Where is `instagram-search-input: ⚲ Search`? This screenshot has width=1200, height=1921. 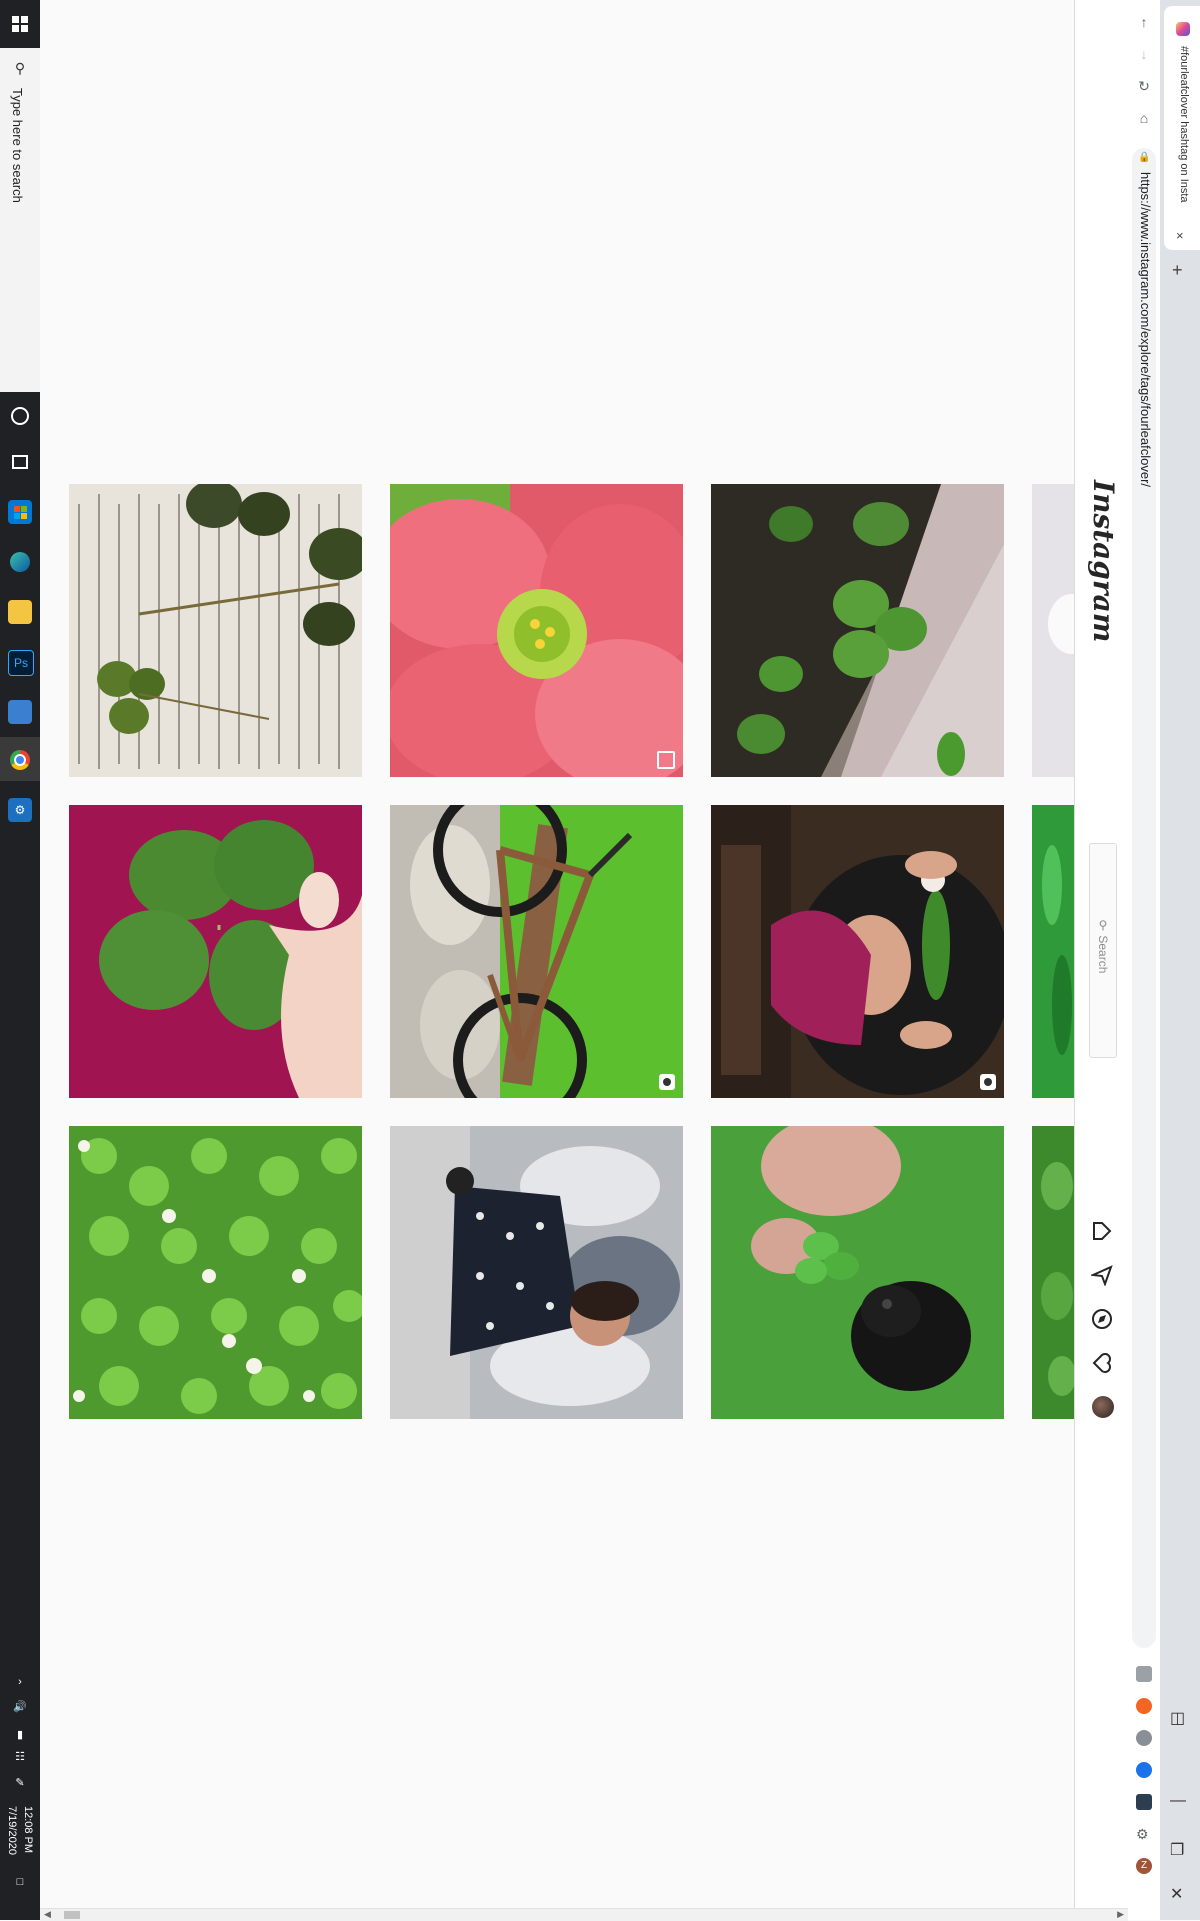 instagram-search-input: ⚲ Search is located at coordinates (1103, 950).